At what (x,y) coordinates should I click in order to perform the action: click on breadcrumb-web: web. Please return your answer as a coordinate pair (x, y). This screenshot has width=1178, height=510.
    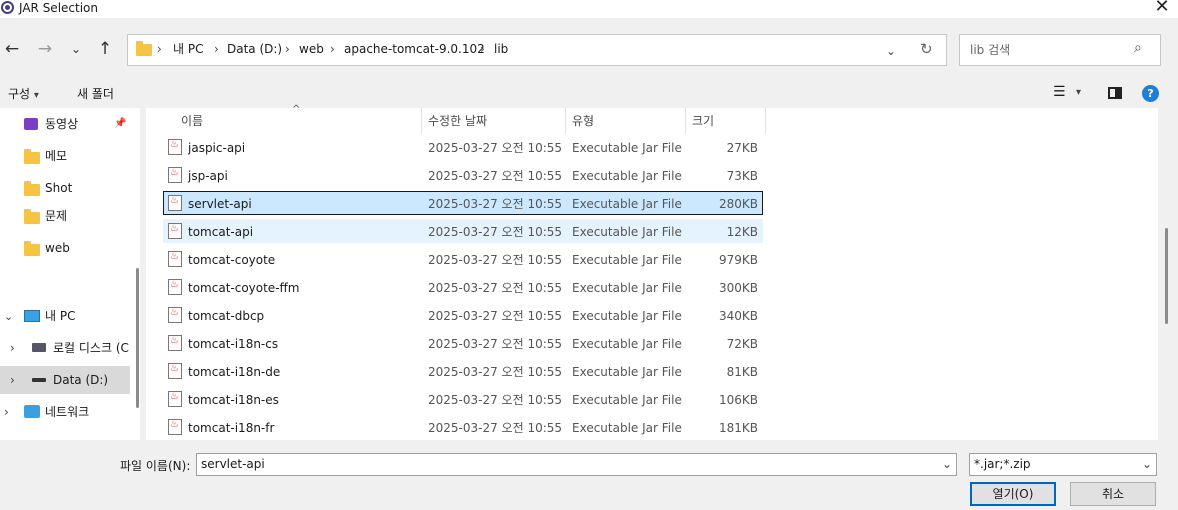
    Looking at the image, I should click on (311, 49).